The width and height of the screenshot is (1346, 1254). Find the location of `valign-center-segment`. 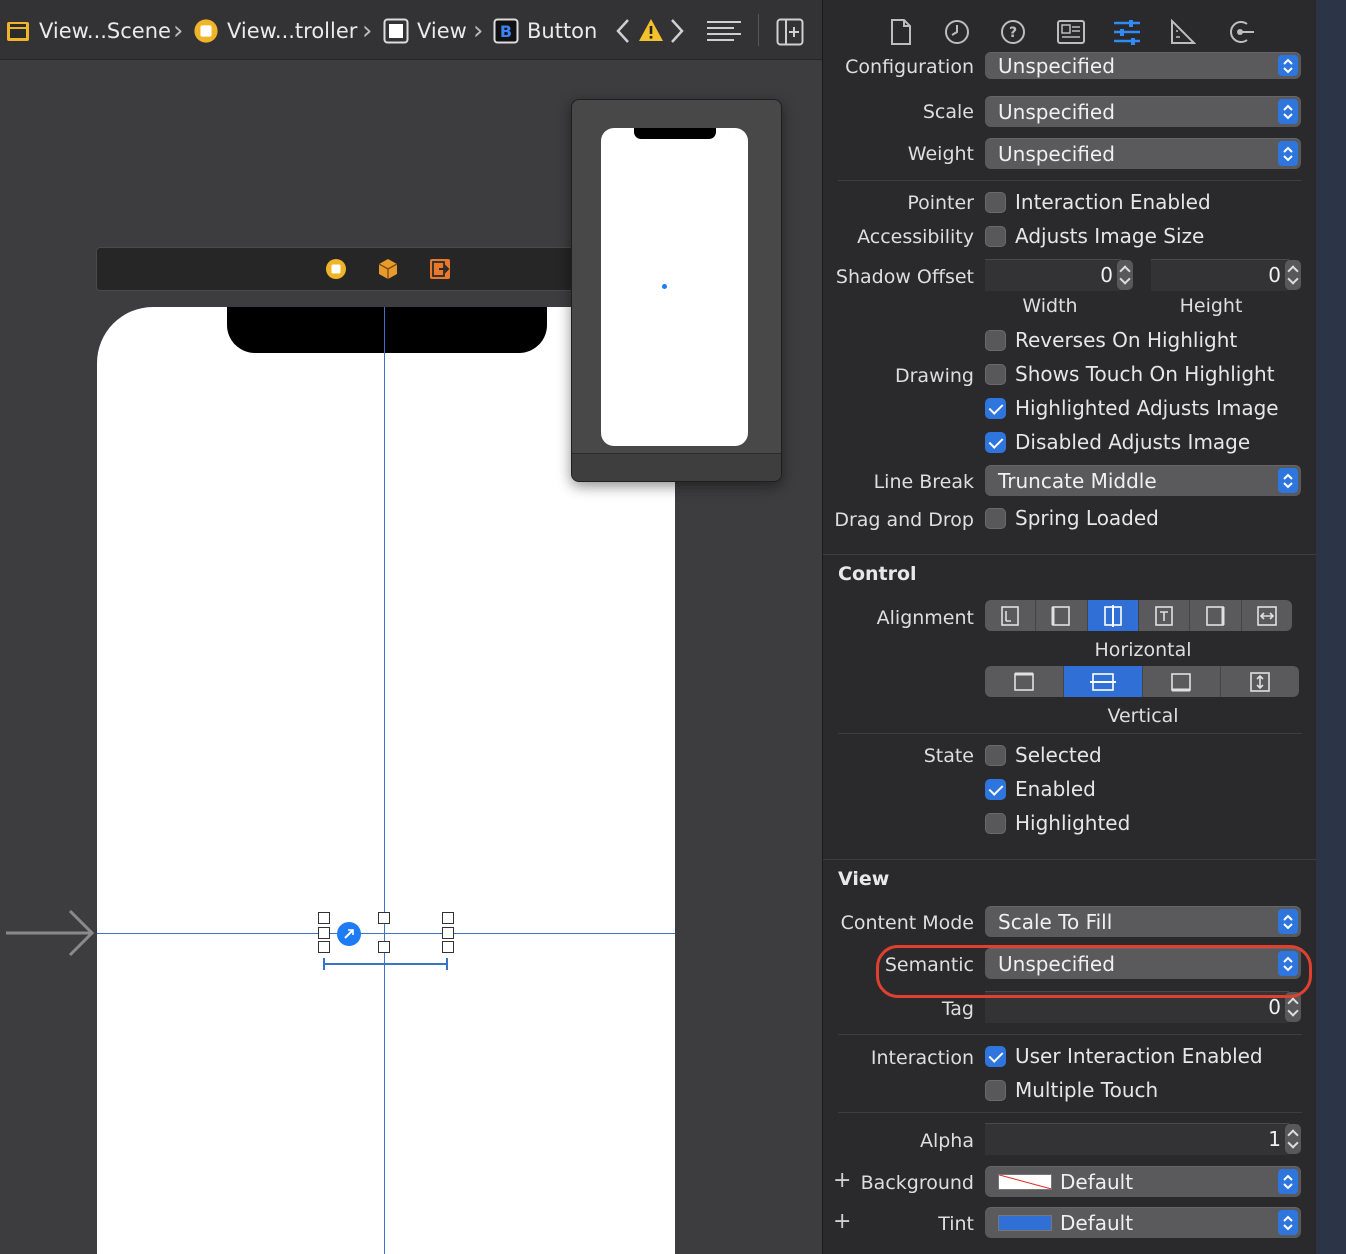

valign-center-segment is located at coordinates (1103, 681).